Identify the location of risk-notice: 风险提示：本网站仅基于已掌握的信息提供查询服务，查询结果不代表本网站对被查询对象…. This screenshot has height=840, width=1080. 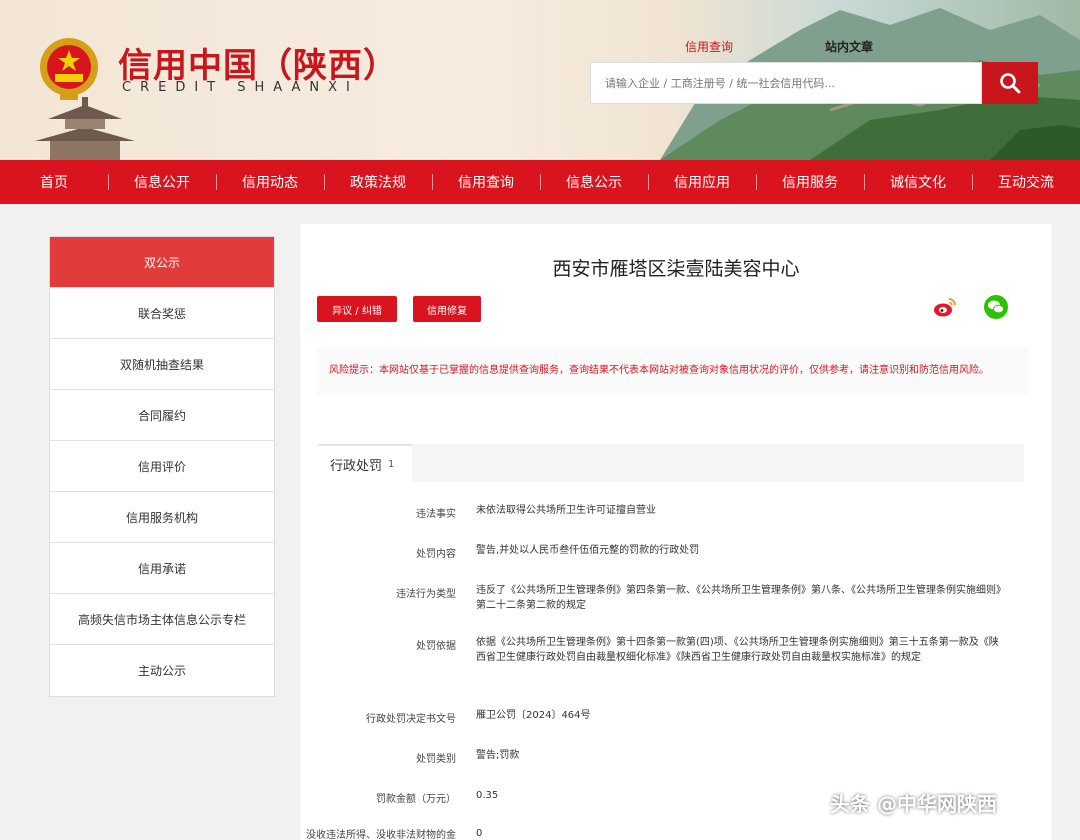
(673, 371).